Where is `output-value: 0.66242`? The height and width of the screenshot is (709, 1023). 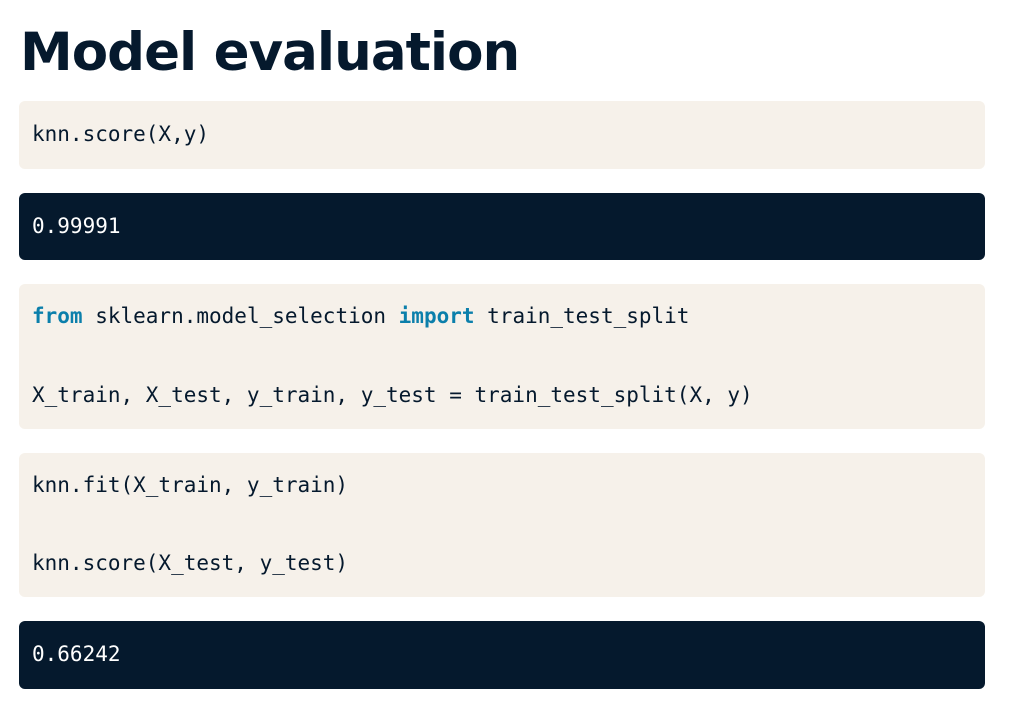 output-value: 0.66242 is located at coordinates (76, 654).